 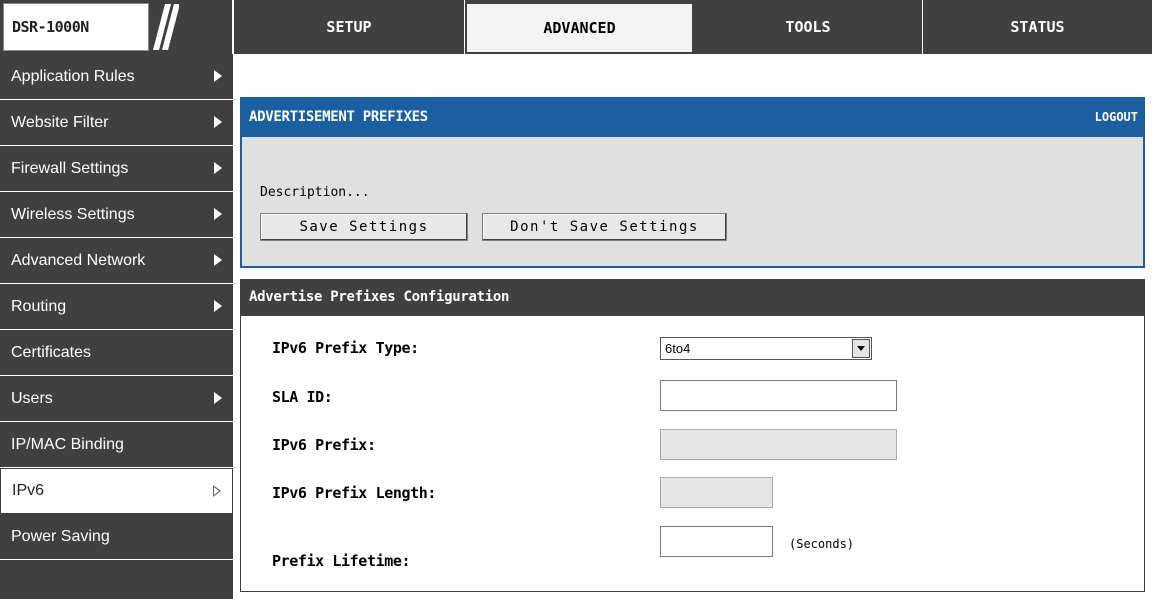 I want to click on tab-status: STATUS, so click(x=1037, y=27).